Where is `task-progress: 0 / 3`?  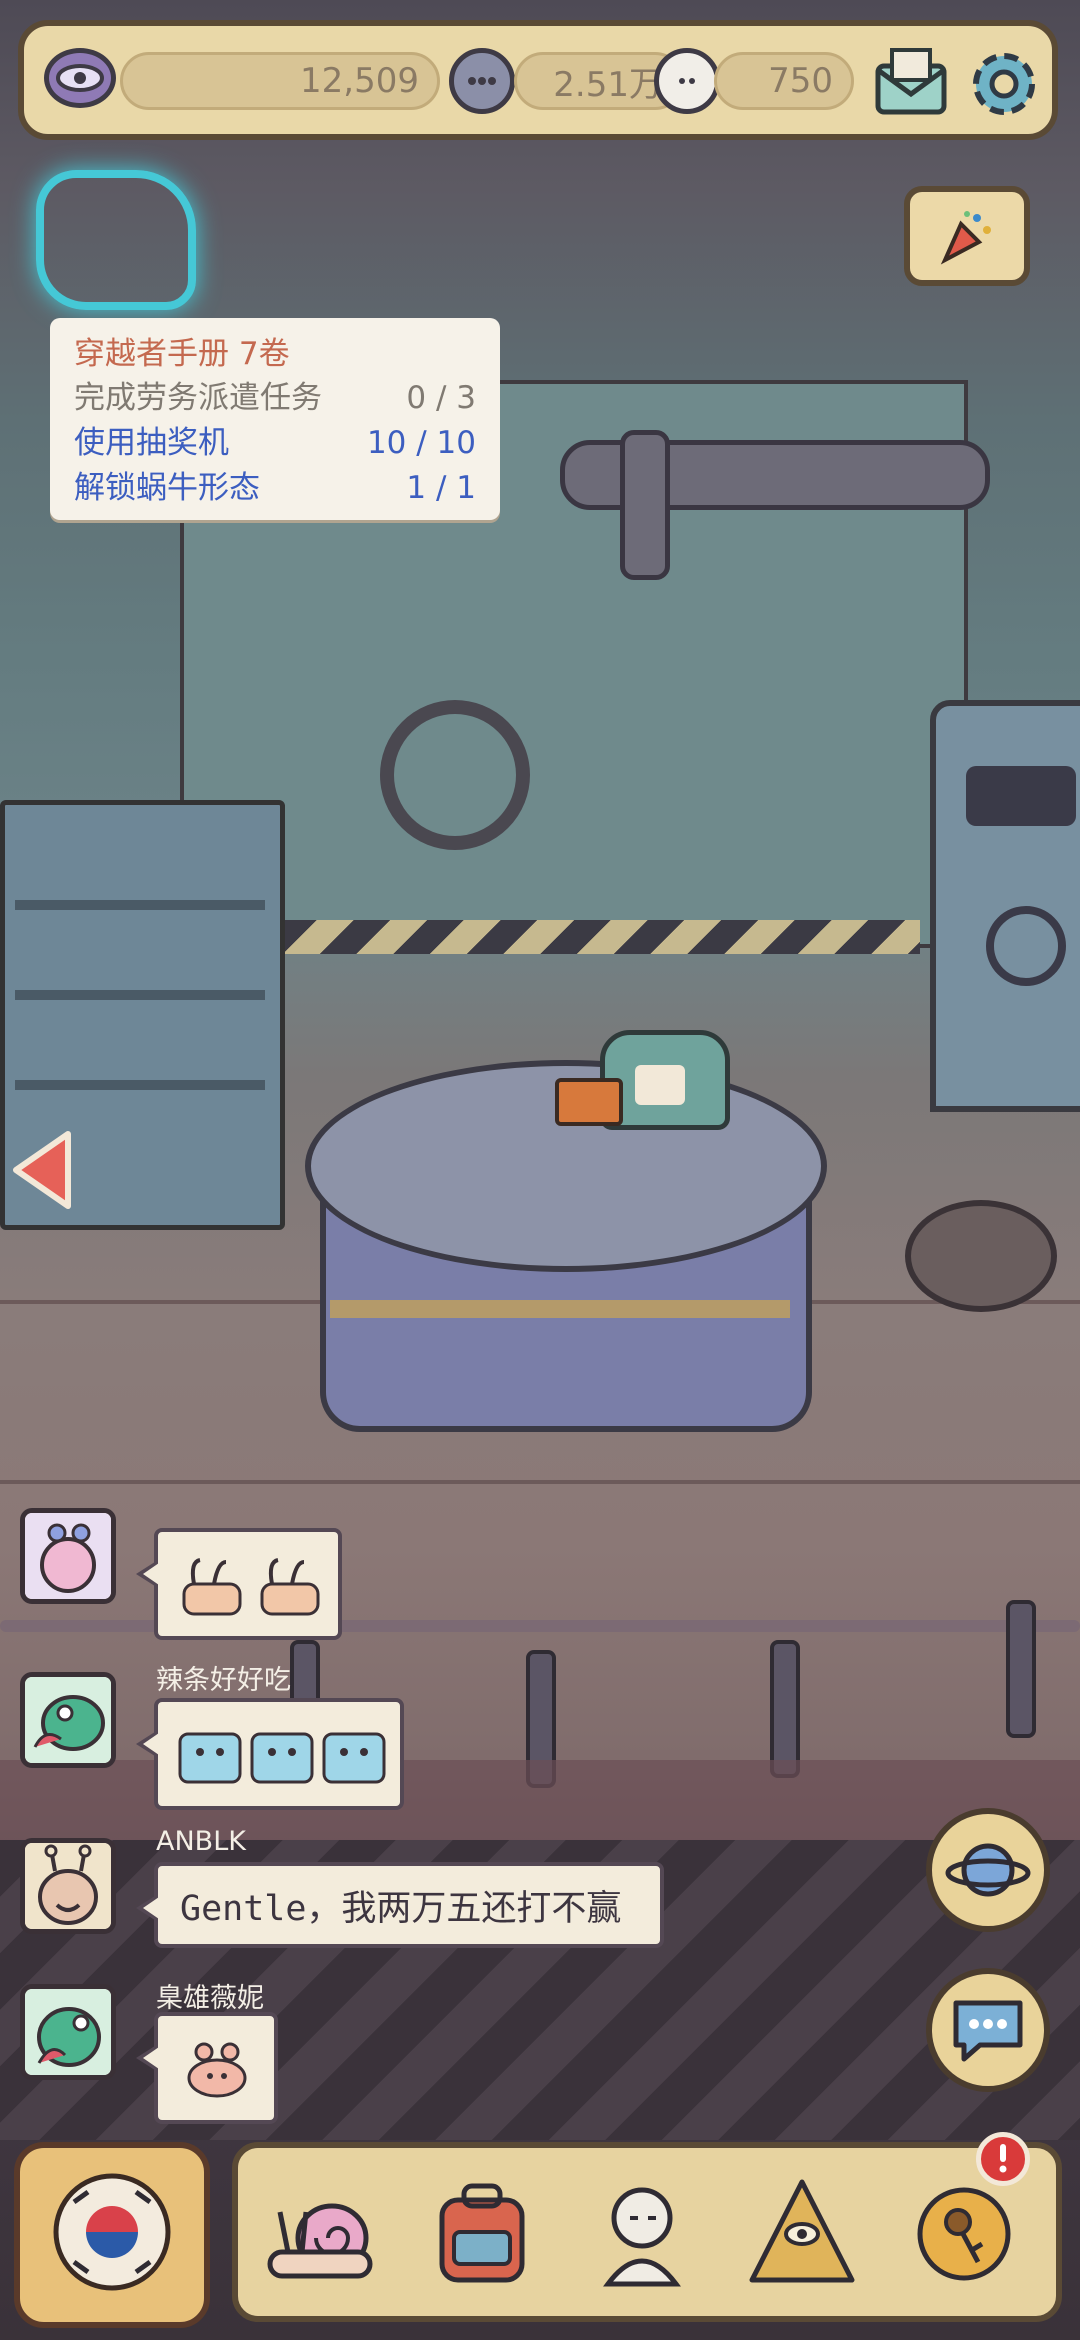 task-progress: 0 / 3 is located at coordinates (441, 398).